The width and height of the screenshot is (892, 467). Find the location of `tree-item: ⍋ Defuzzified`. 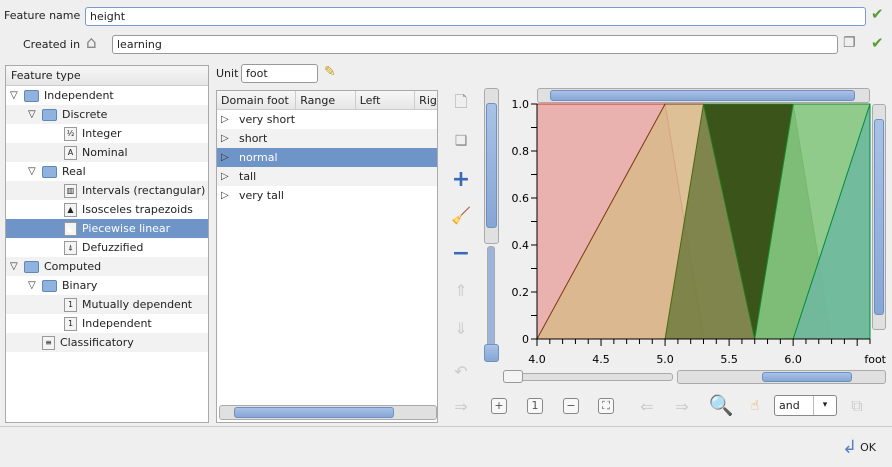

tree-item: ⍋ Defuzzified is located at coordinates (107, 247).